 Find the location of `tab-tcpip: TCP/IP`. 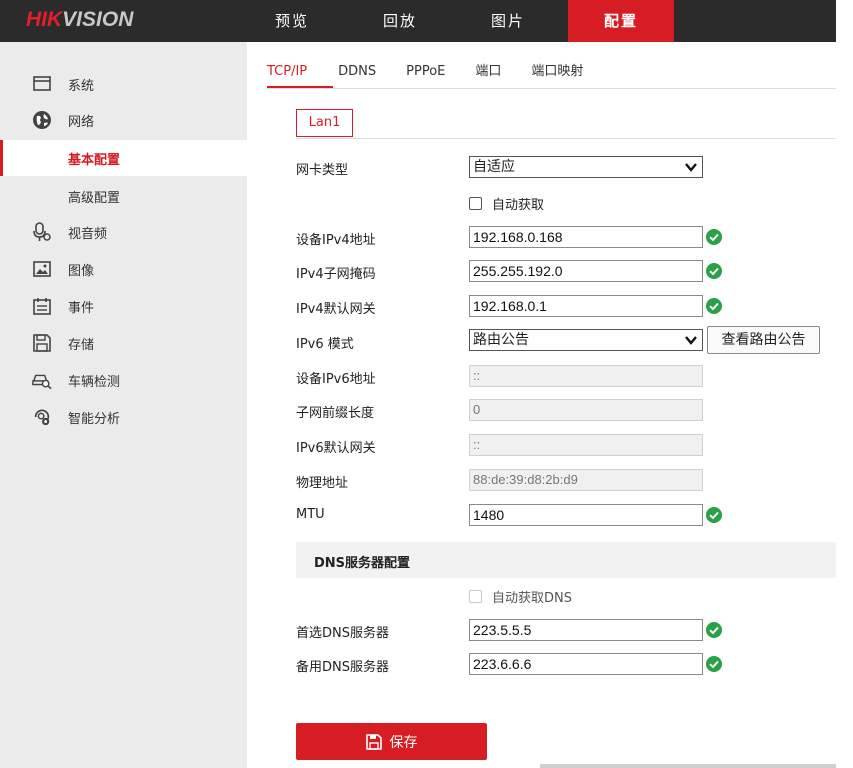

tab-tcpip: TCP/IP is located at coordinates (287, 74).